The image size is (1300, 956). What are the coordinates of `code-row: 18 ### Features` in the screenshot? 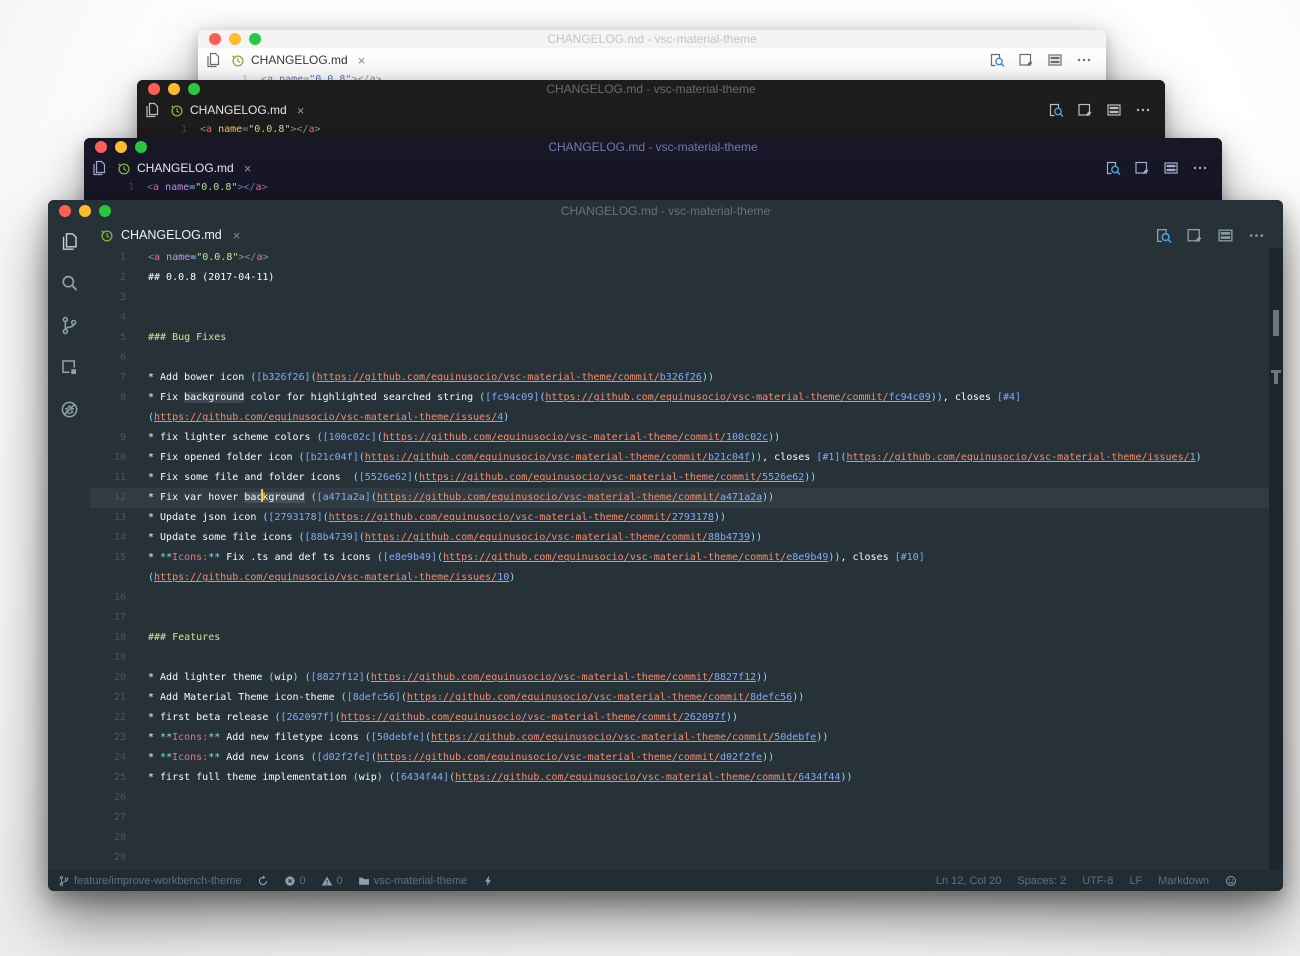 It's located at (679, 638).